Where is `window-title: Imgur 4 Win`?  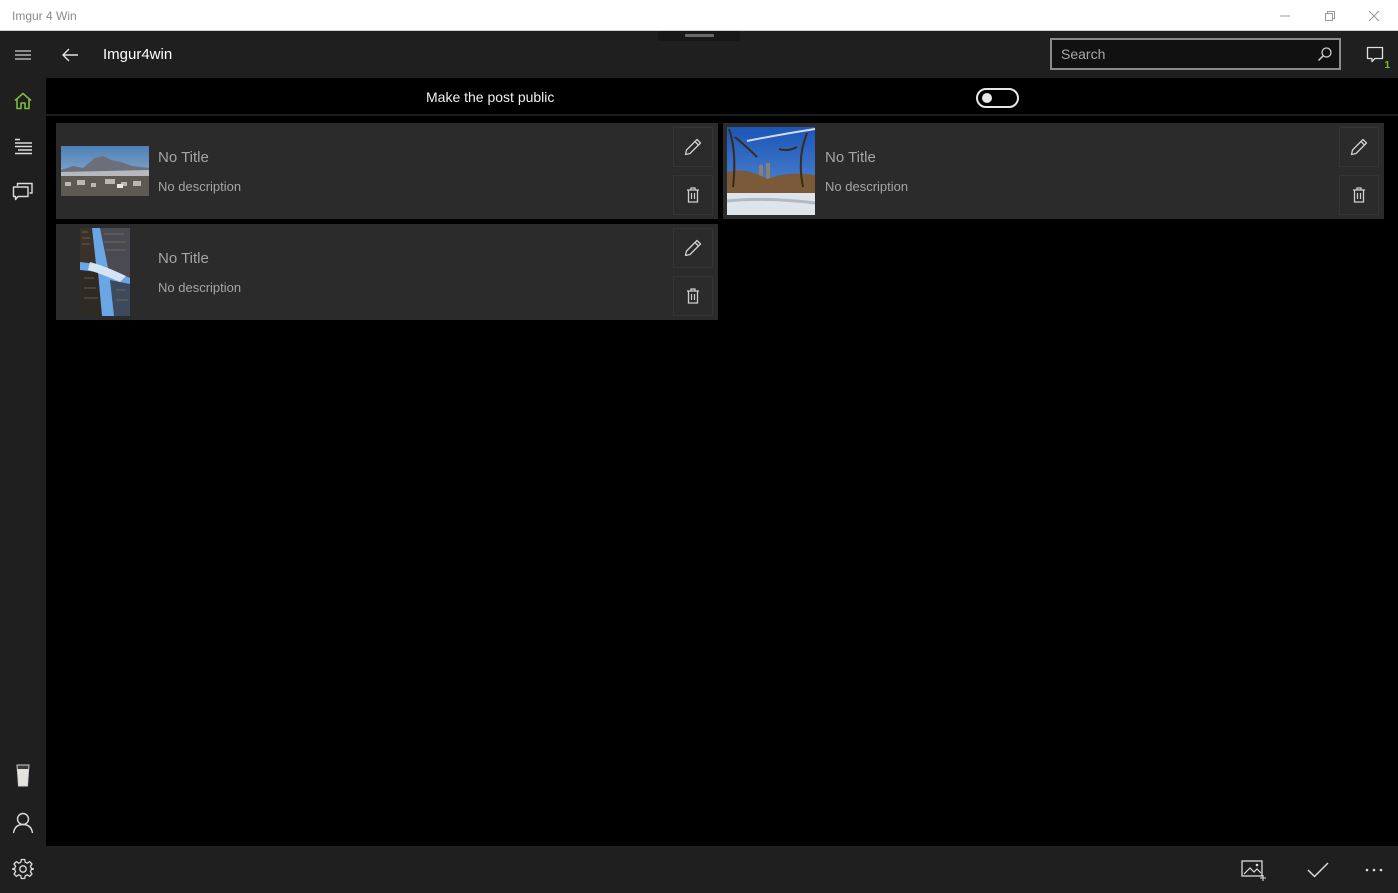 window-title: Imgur 4 Win is located at coordinates (44, 16).